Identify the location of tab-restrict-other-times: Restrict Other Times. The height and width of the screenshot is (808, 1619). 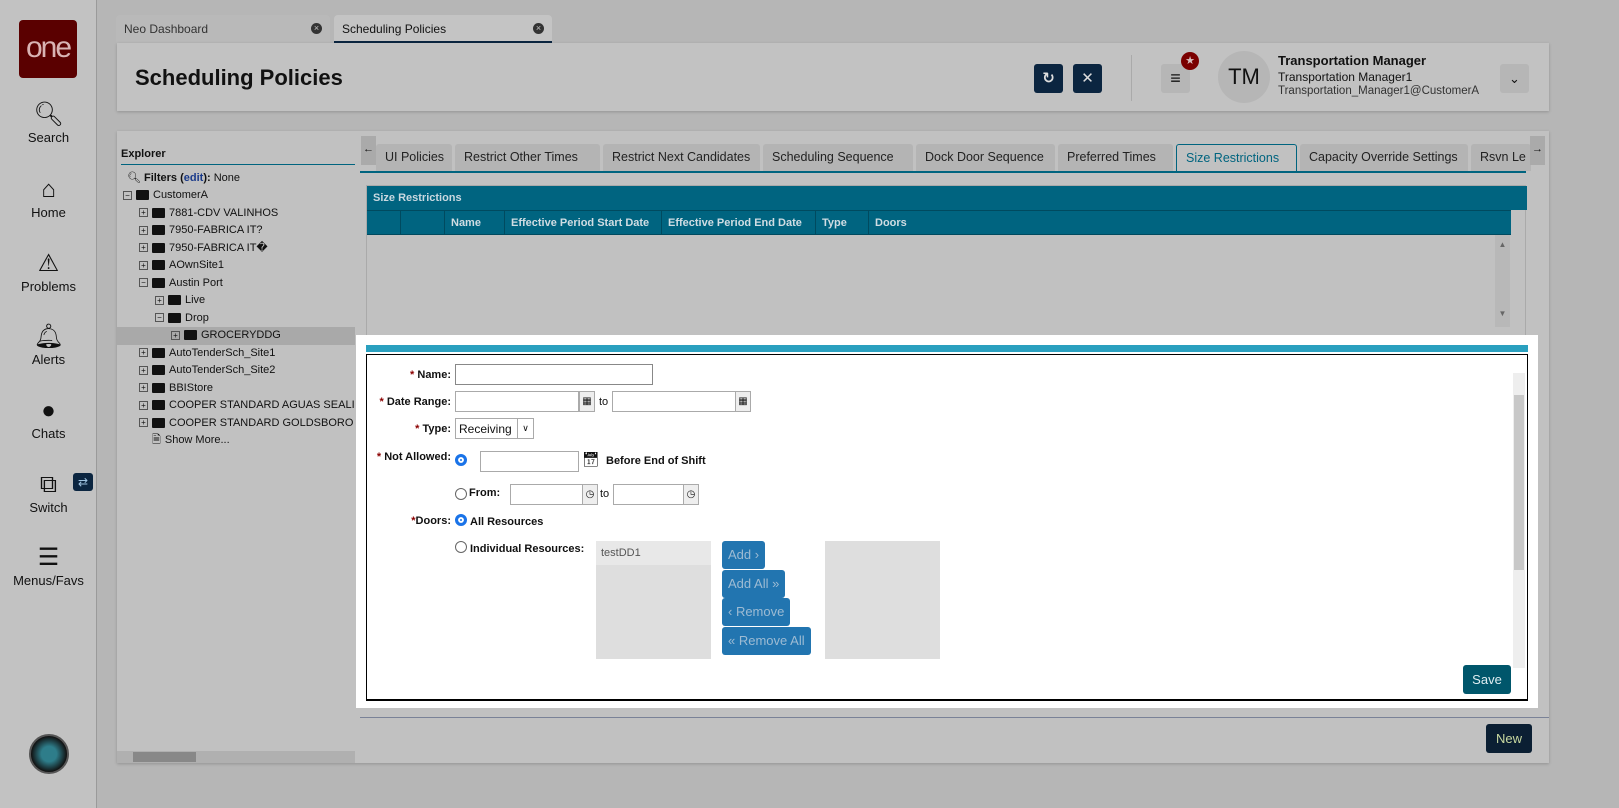
(527, 157).